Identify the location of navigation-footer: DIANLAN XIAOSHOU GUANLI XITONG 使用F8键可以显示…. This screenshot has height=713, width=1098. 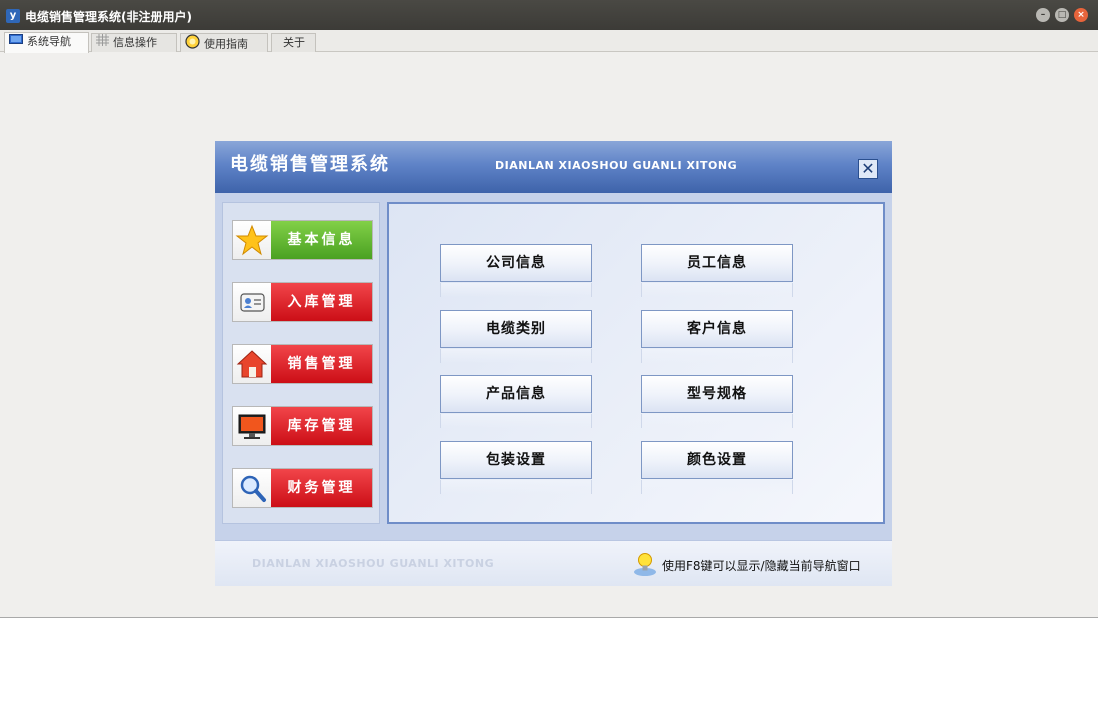
(553, 563).